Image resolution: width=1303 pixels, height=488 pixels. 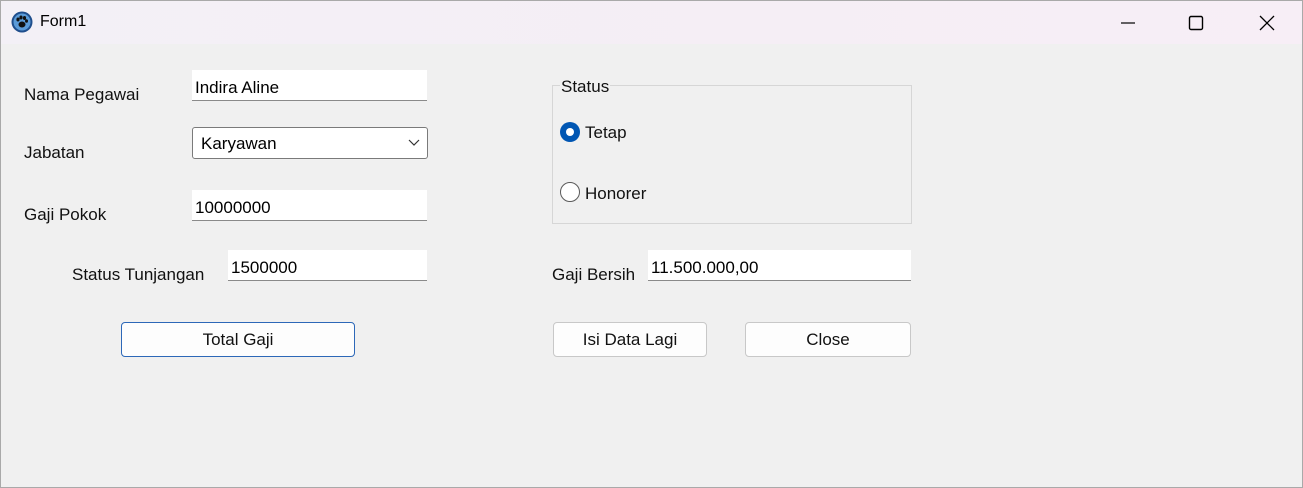 What do you see at coordinates (327, 265) in the screenshot?
I see `status-tunjangan-input` at bounding box center [327, 265].